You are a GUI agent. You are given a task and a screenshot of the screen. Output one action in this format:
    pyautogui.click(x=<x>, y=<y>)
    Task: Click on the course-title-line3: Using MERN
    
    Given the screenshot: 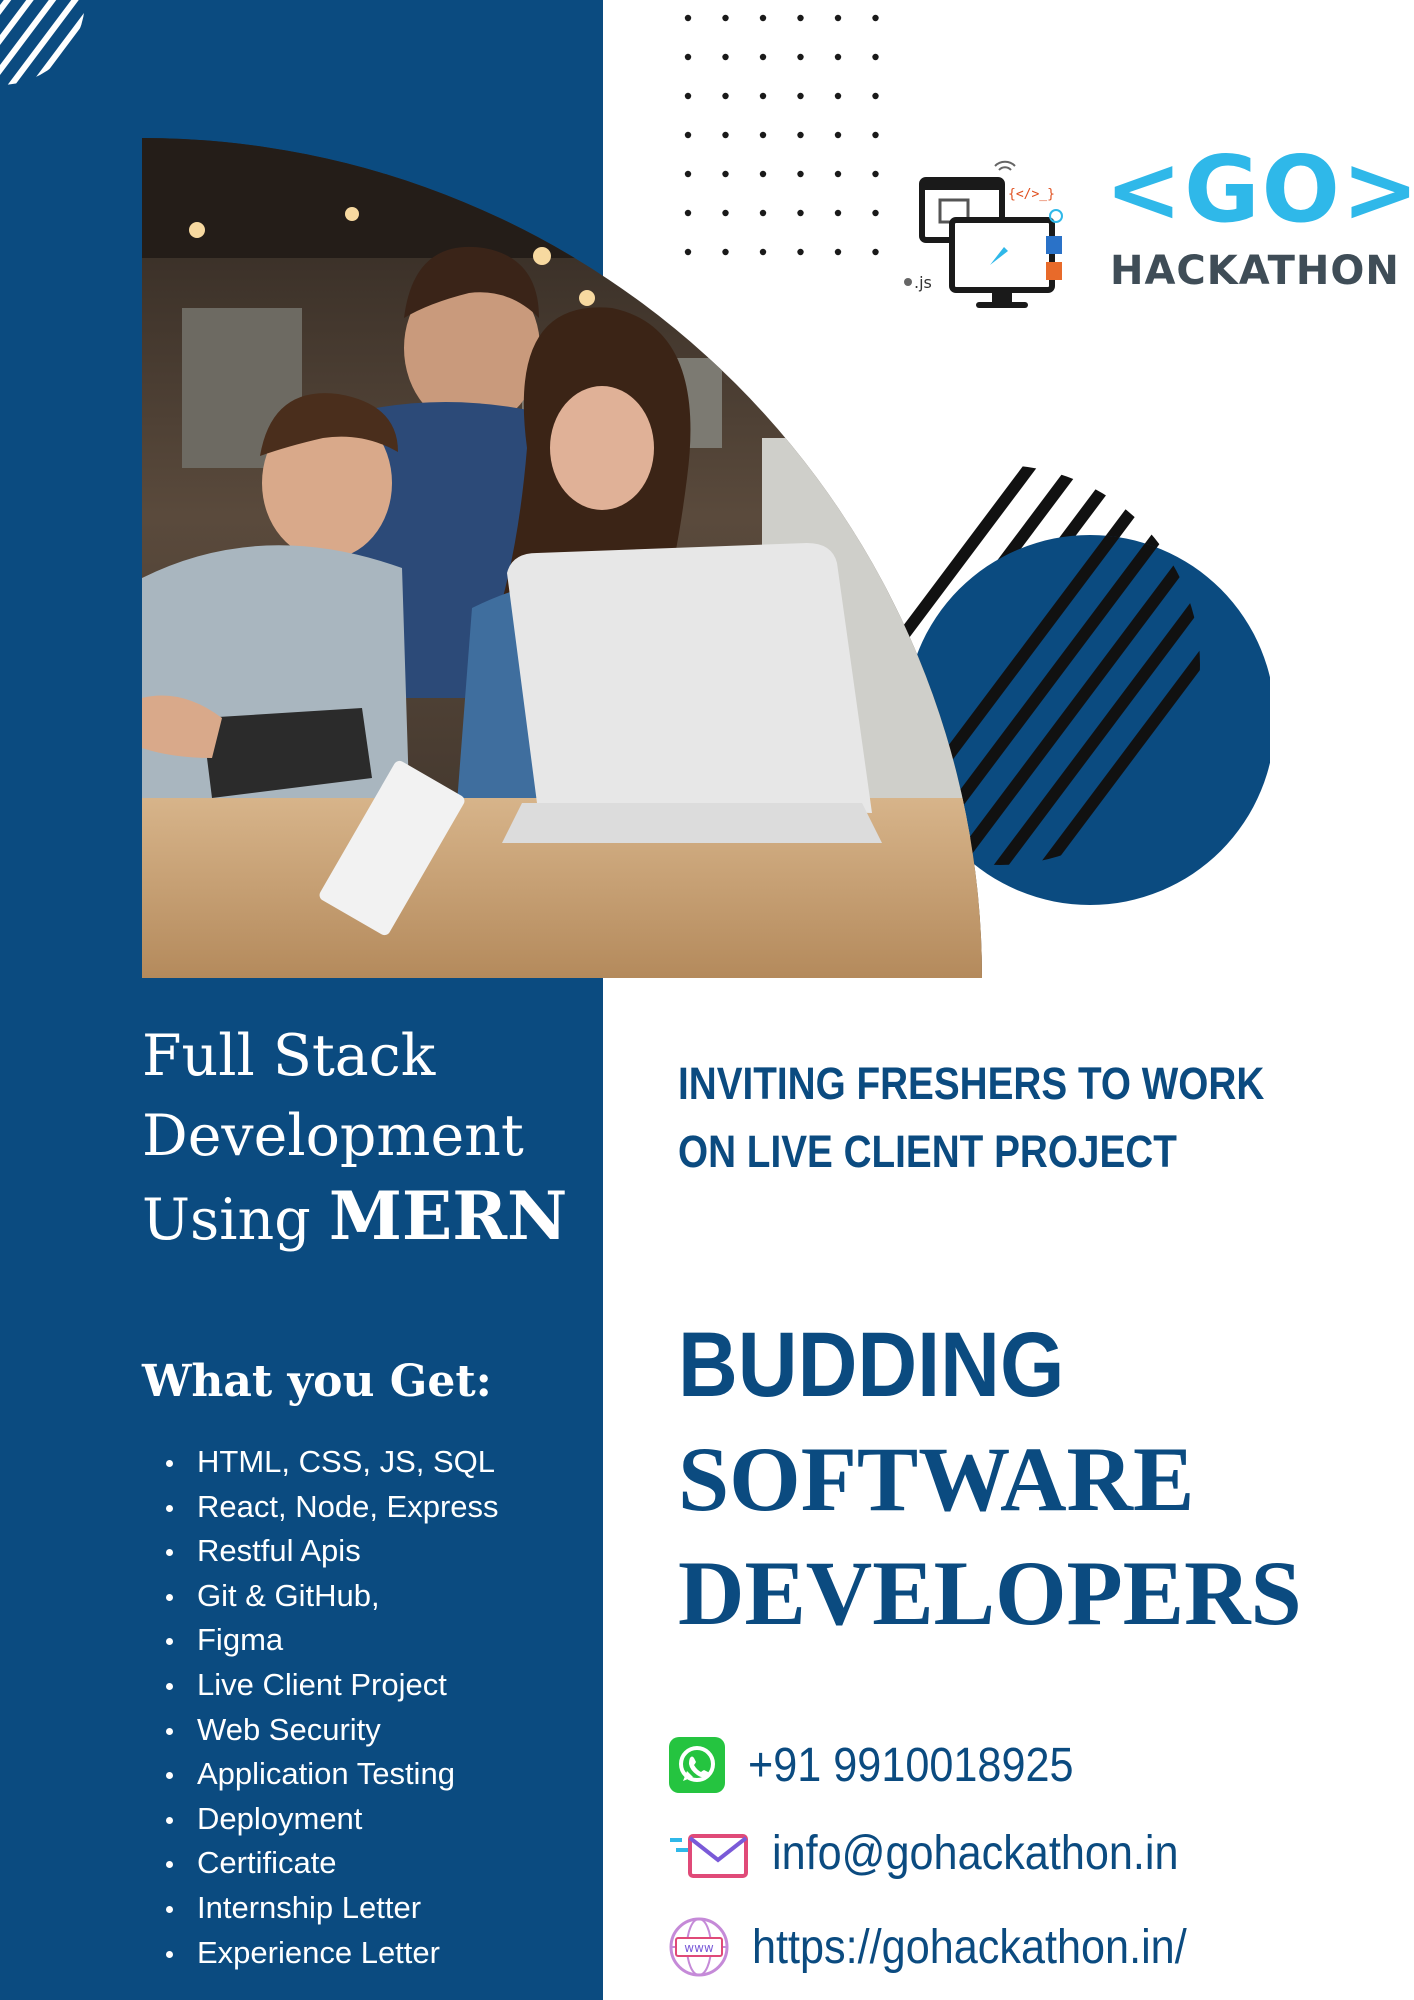 What is the action you would take?
    pyautogui.click(x=362, y=1218)
    